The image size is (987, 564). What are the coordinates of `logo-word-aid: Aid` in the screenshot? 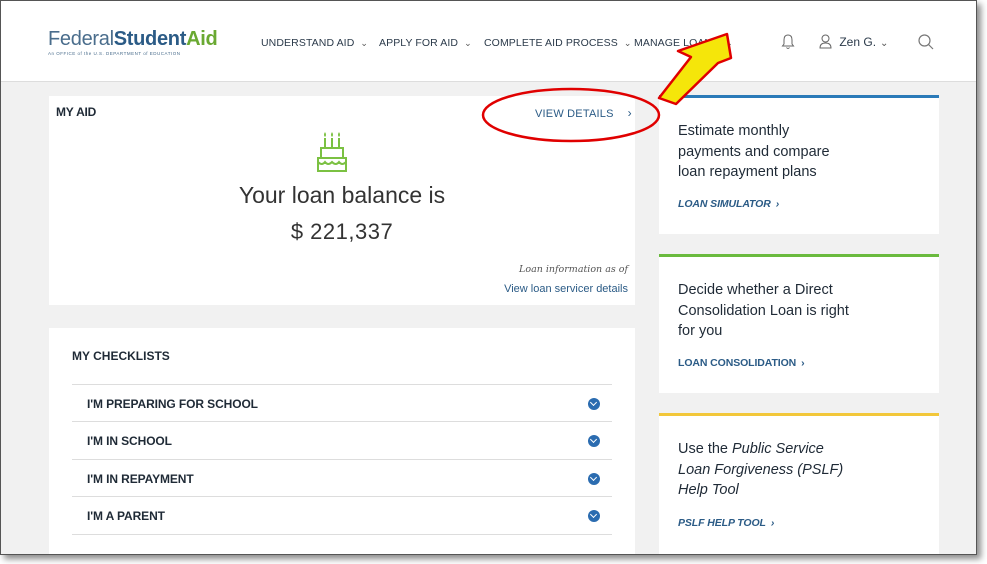 It's located at (202, 39).